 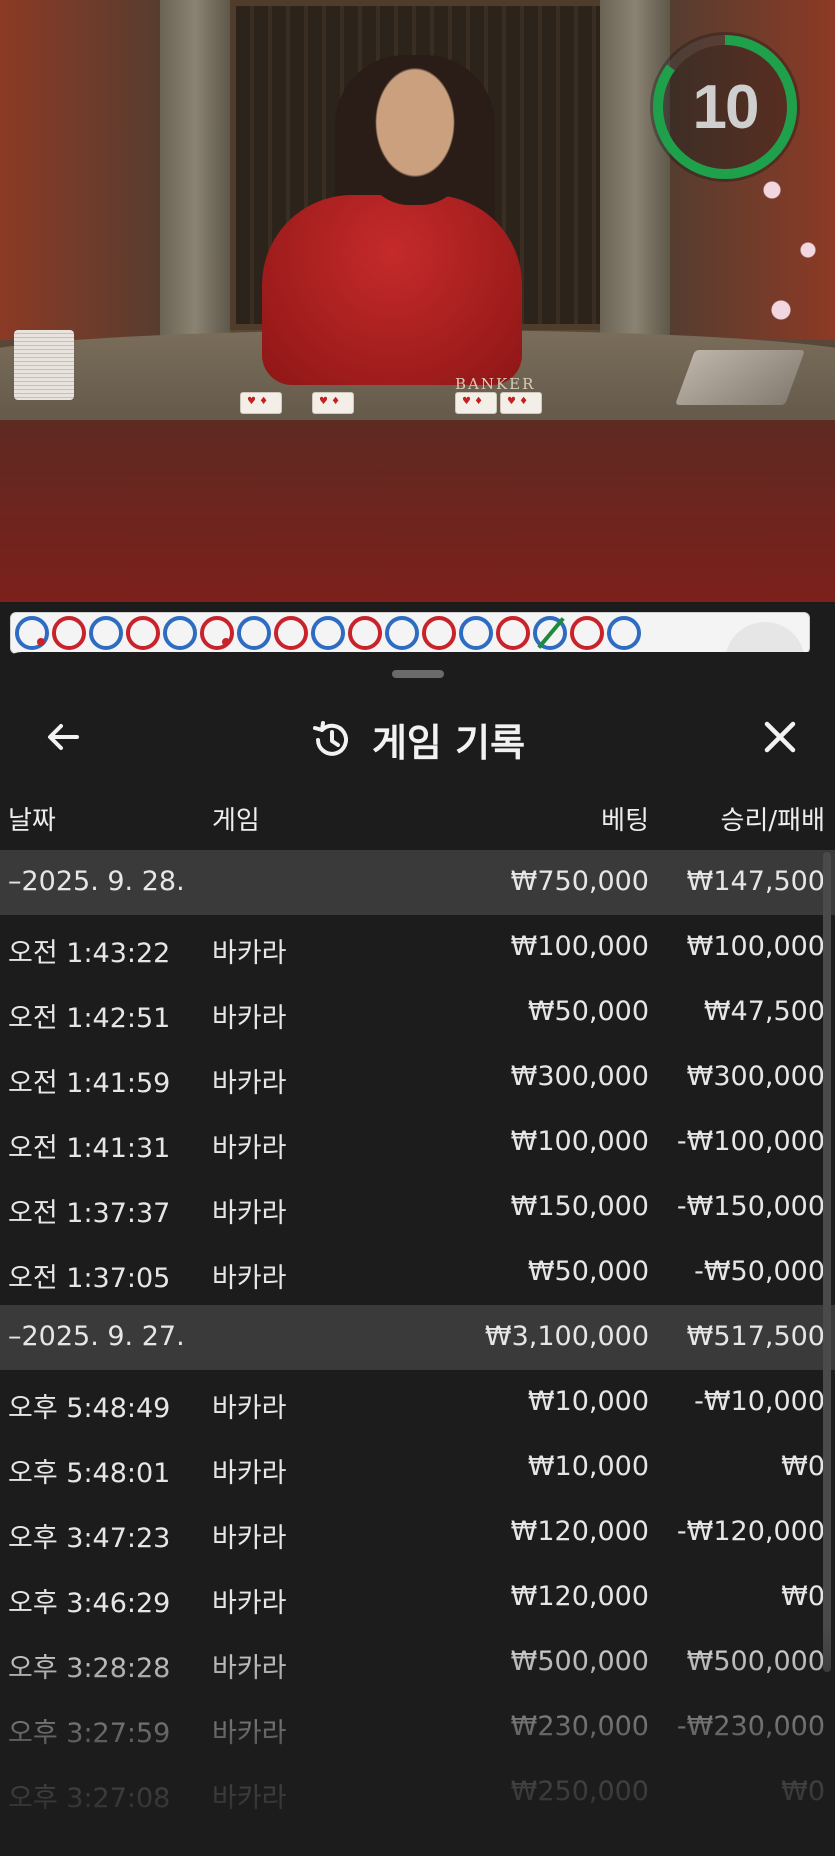 What do you see at coordinates (579, 1726) in the screenshot?
I see `row-bet: ₩230,000` at bounding box center [579, 1726].